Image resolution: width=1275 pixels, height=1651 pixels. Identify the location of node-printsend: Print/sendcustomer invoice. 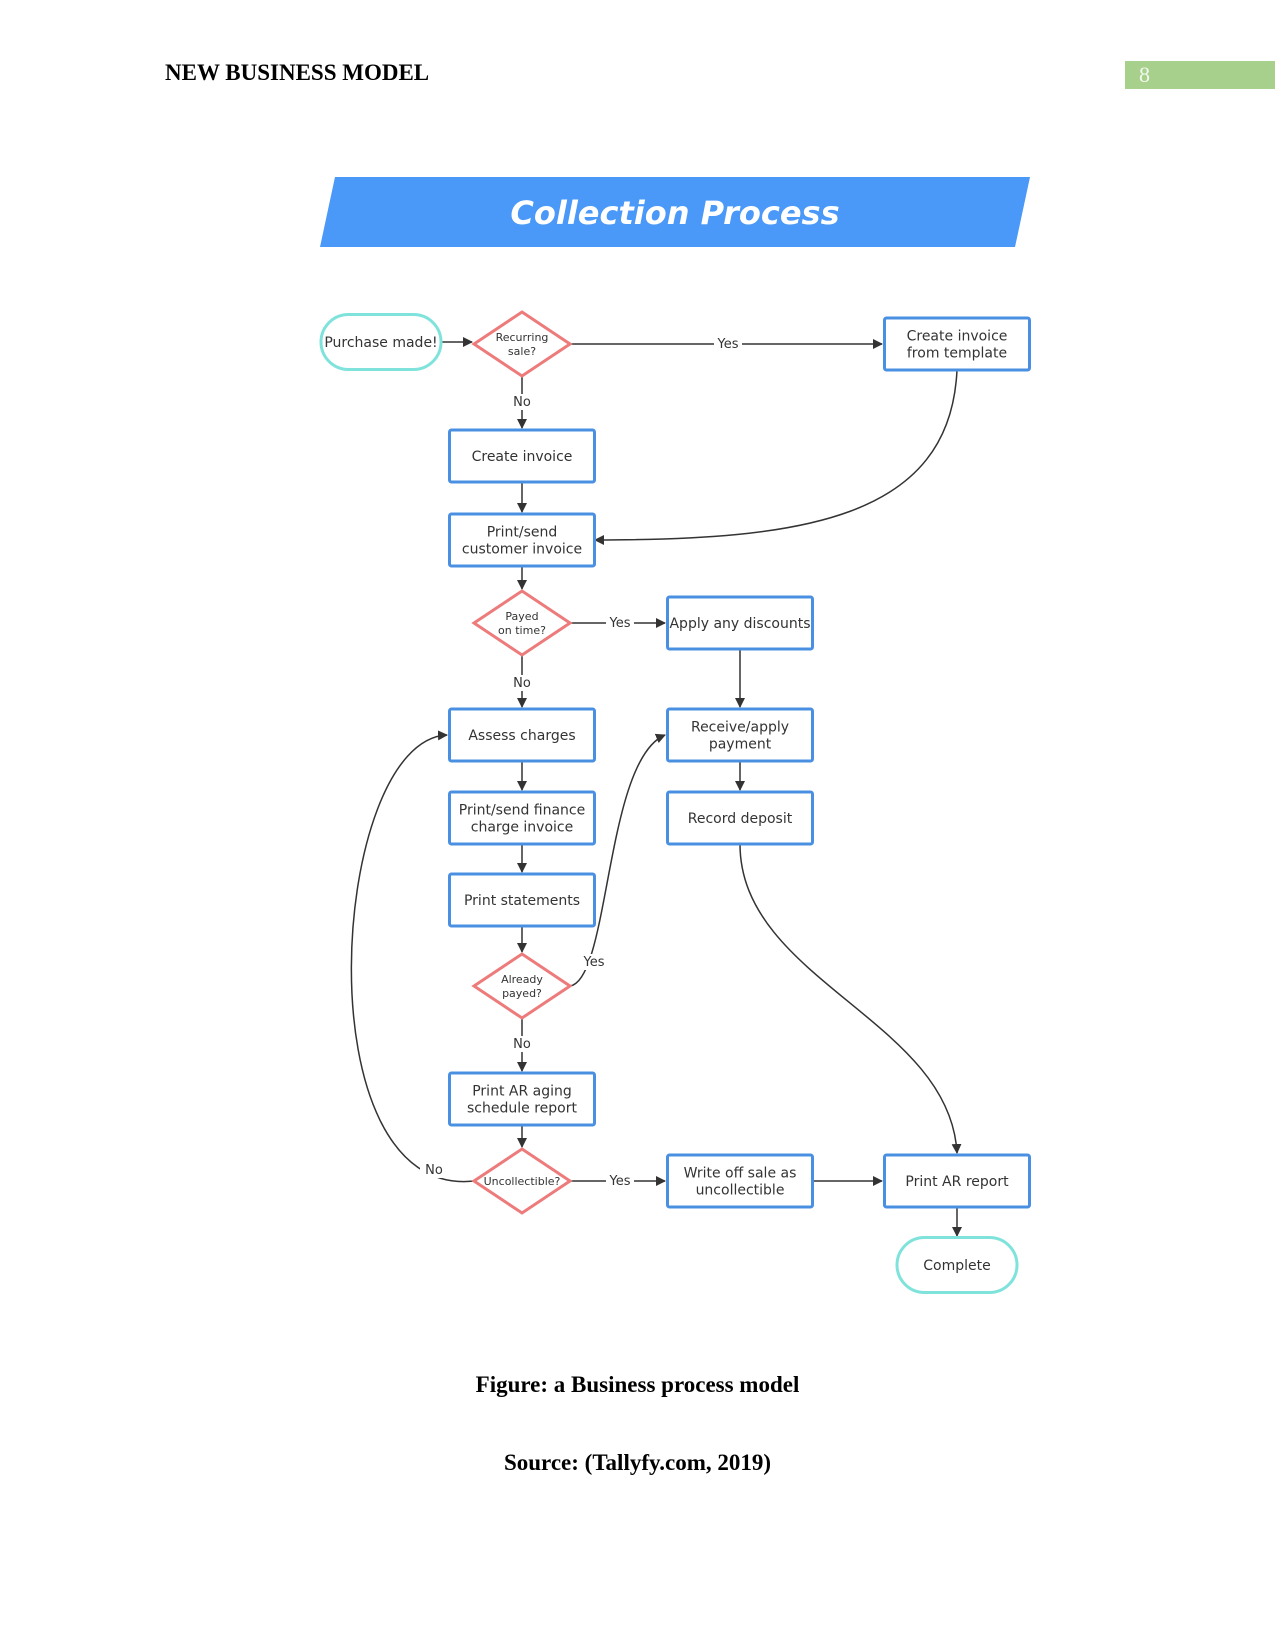
(522, 540).